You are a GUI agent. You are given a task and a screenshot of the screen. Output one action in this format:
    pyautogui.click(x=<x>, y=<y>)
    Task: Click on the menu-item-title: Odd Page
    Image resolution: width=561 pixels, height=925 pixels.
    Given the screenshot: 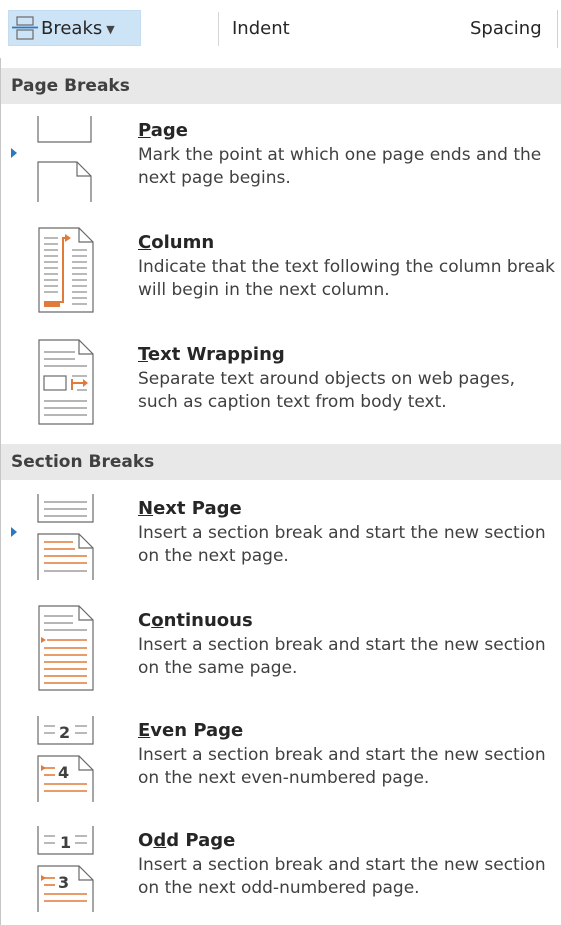 What is the action you would take?
    pyautogui.click(x=187, y=840)
    